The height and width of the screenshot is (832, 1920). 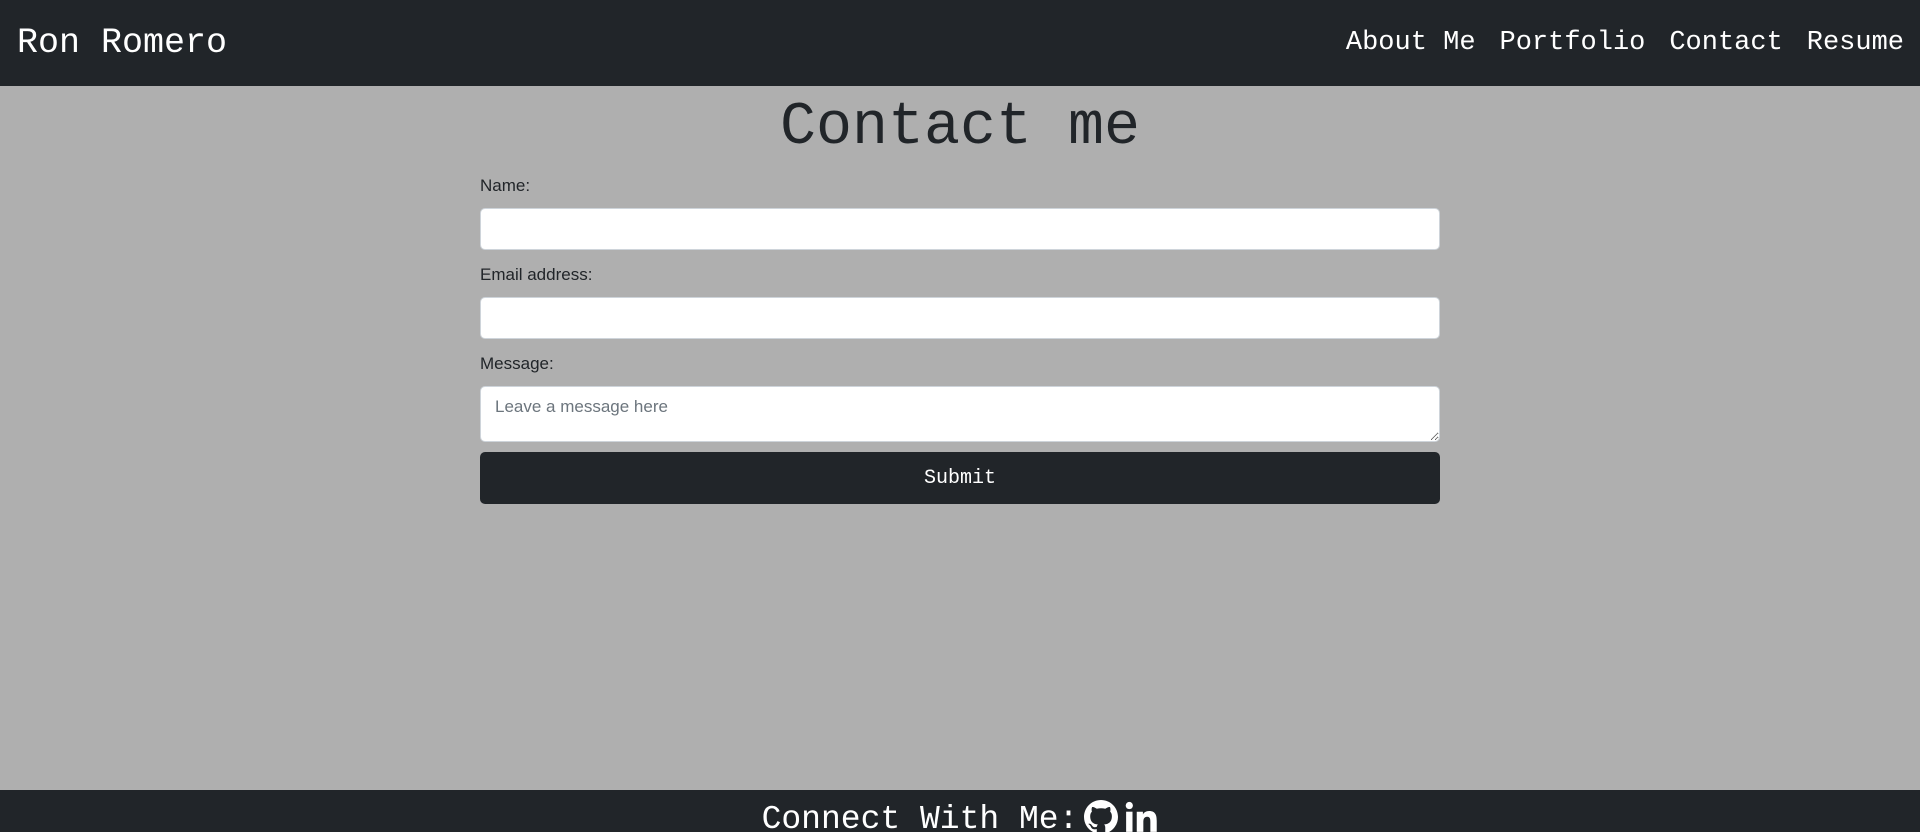 I want to click on nav-link-about-me: About Me, so click(x=1411, y=43).